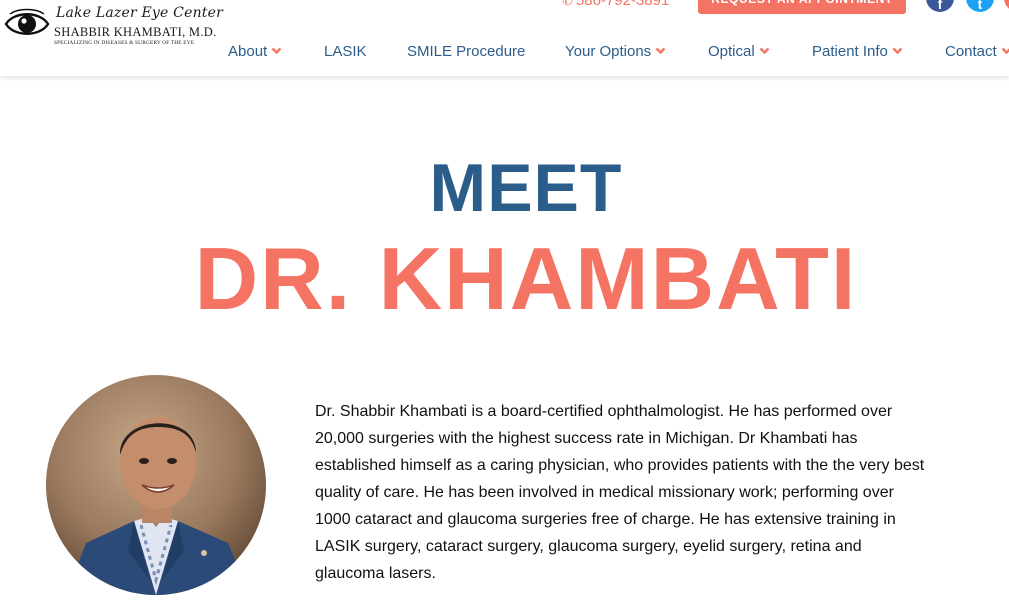 Image resolution: width=1009 pixels, height=603 pixels. What do you see at coordinates (1006, 6) in the screenshot?
I see `youtube-icon: ▶` at bounding box center [1006, 6].